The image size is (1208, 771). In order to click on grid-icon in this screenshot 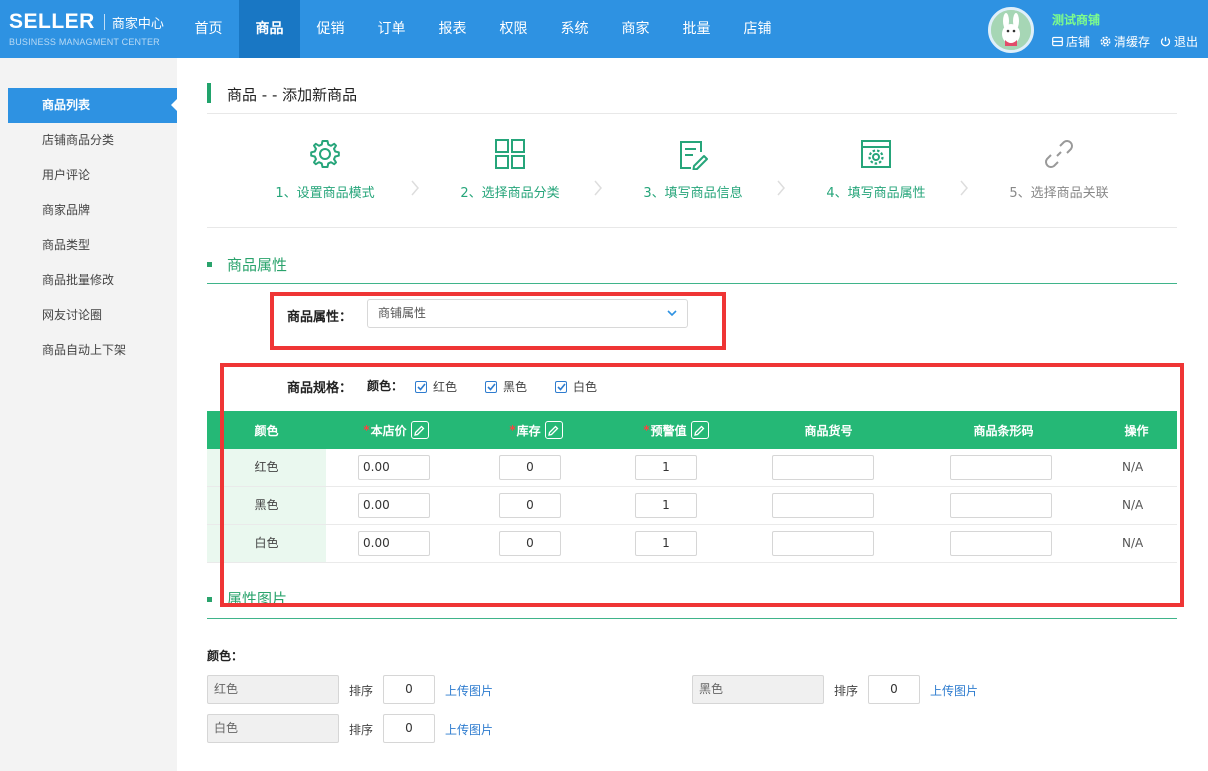, I will do `click(510, 154)`.